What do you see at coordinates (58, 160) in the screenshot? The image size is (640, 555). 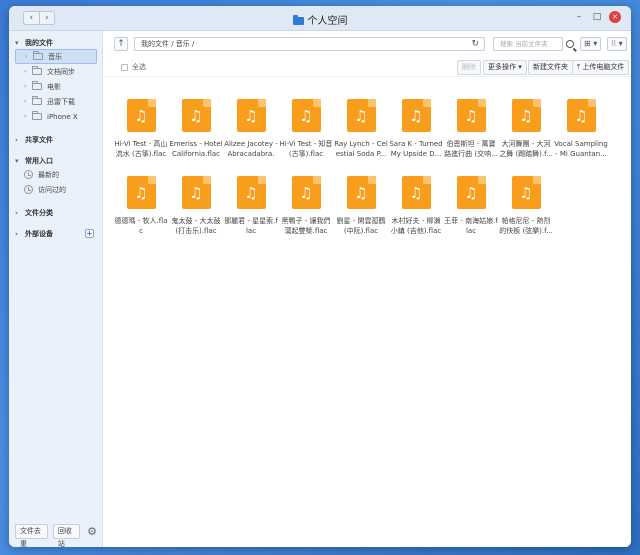 I see `sidebar-head-common: ▾ 常用入口` at bounding box center [58, 160].